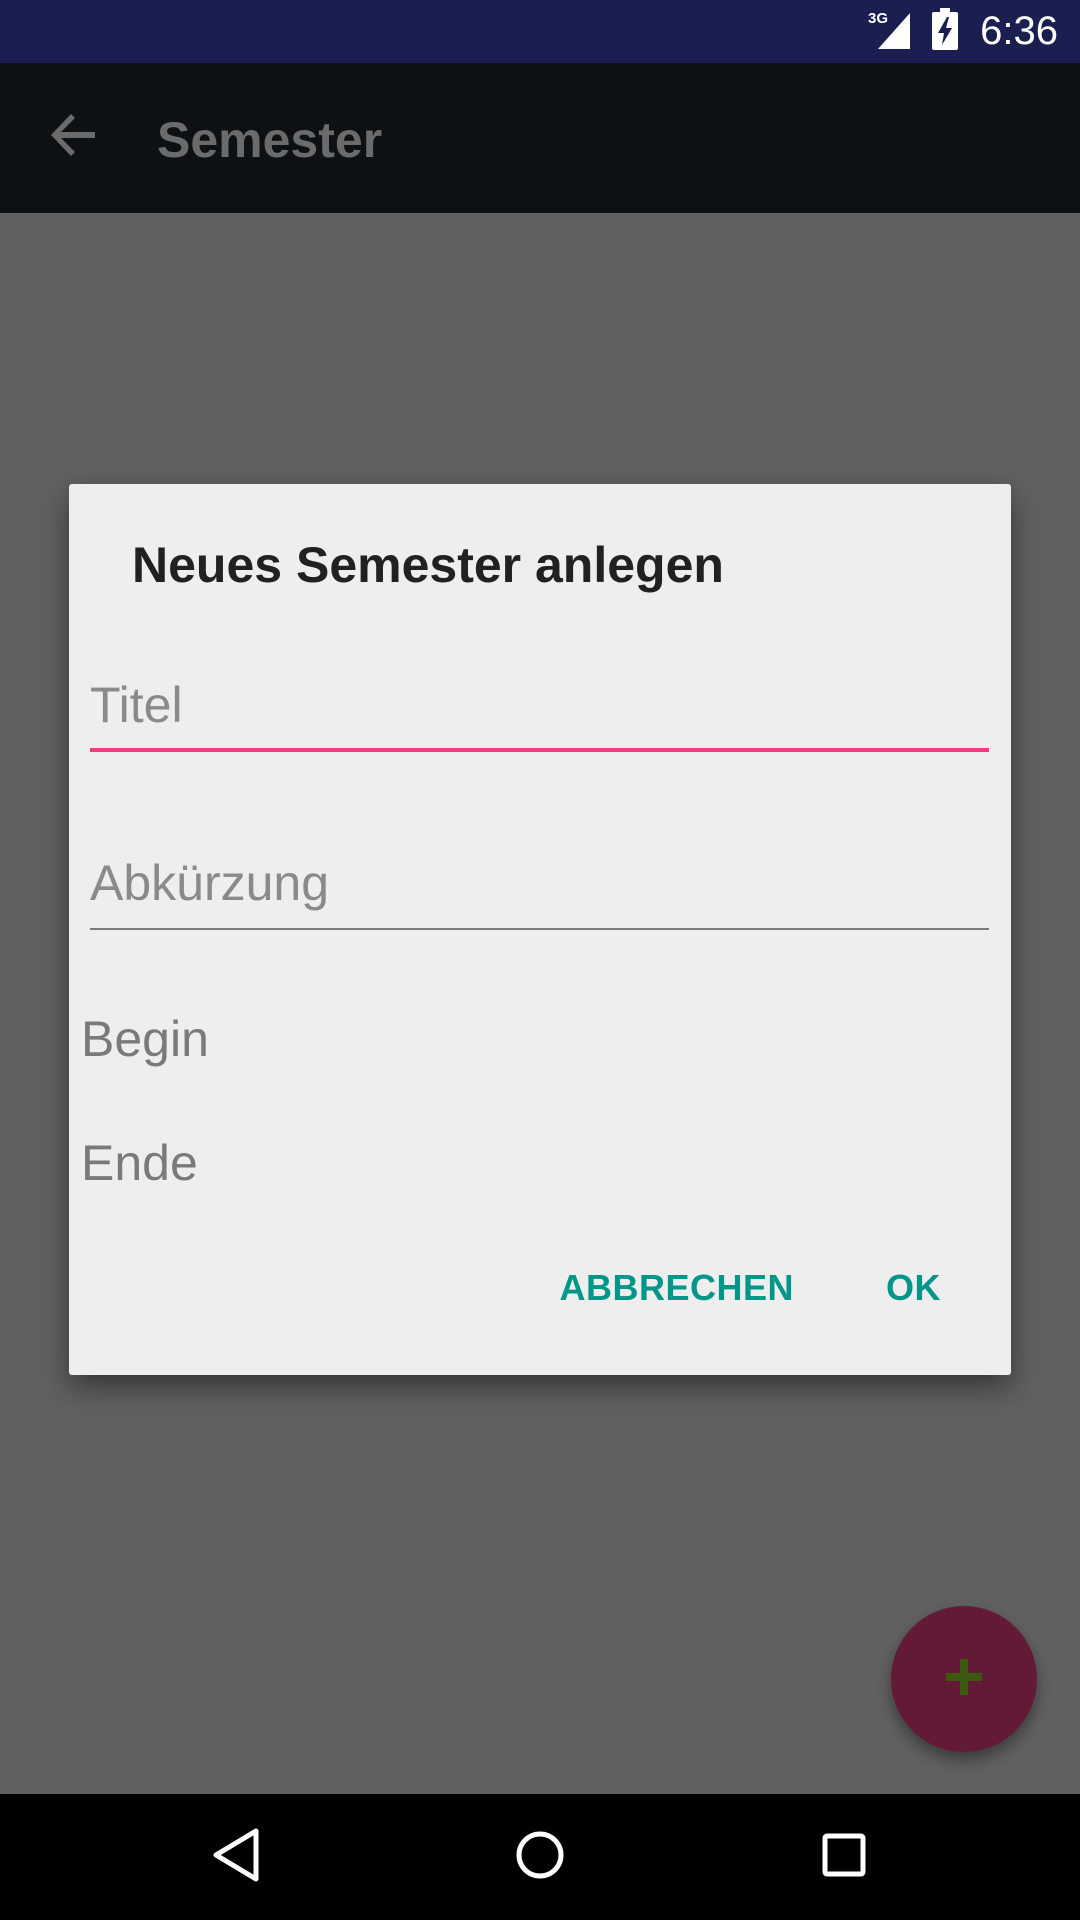 This screenshot has height=1920, width=1080. What do you see at coordinates (890, 31) in the screenshot?
I see `signal-3g-icon: 3G` at bounding box center [890, 31].